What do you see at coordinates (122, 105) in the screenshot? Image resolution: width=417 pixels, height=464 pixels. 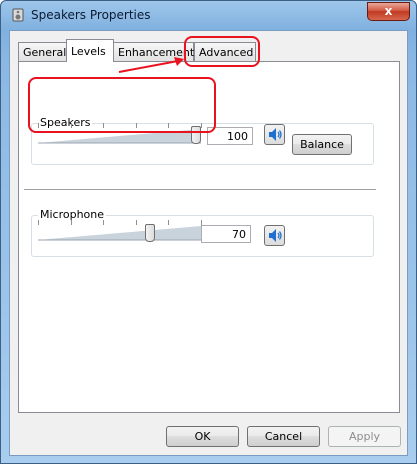 I see `annotation-circle-speakers` at bounding box center [122, 105].